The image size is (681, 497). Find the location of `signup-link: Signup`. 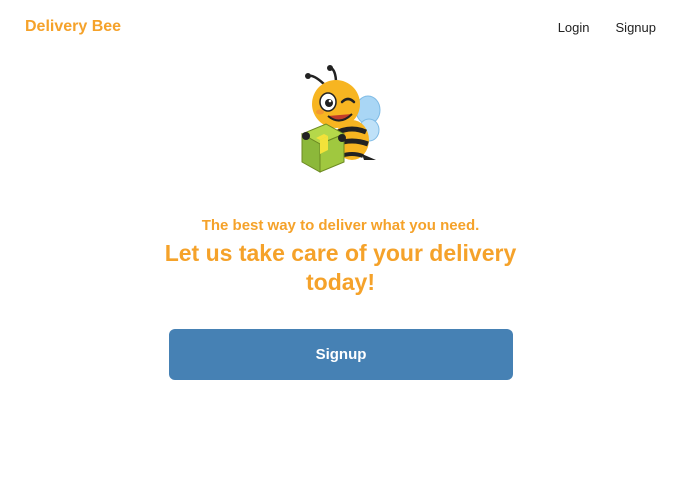

signup-link: Signup is located at coordinates (636, 28).